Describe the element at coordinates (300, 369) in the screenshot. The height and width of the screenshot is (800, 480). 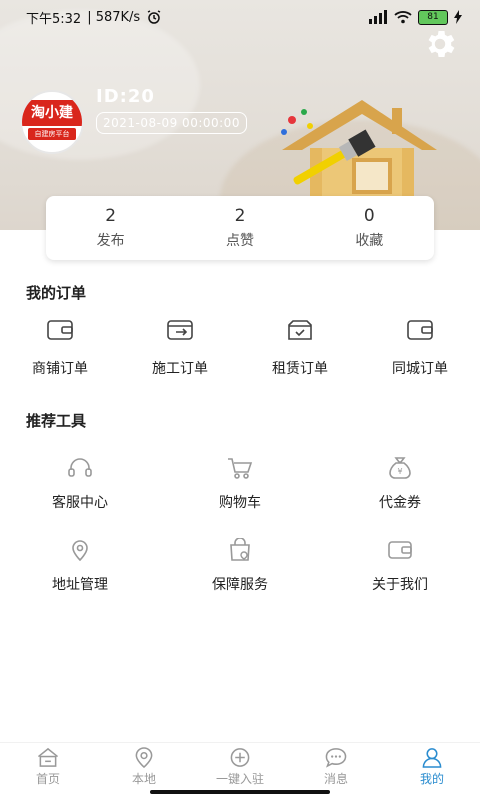
I see `order-label: 租赁订单` at that location.